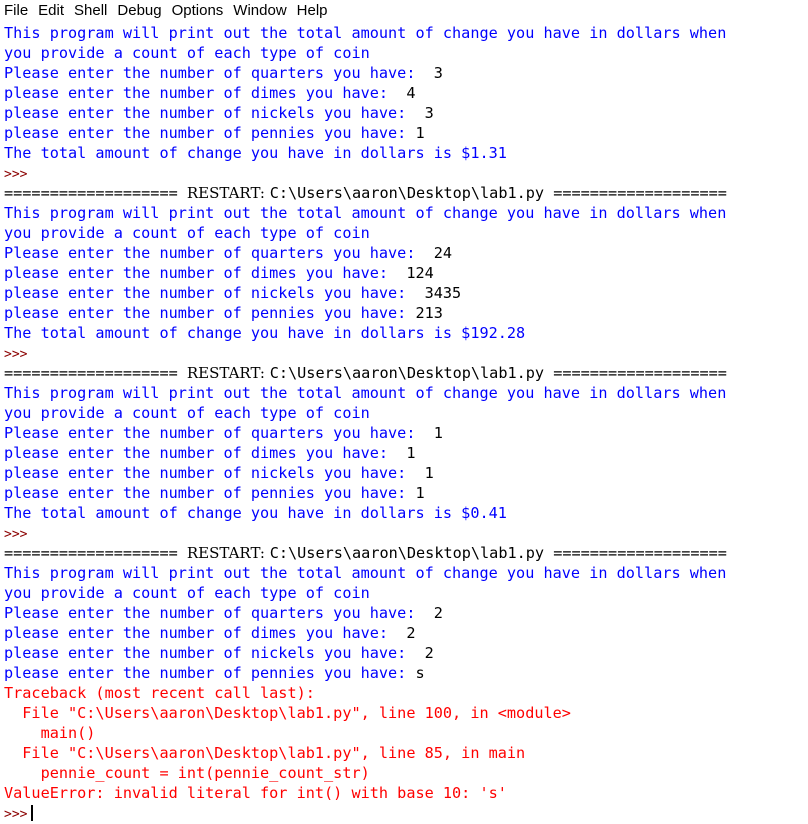  Describe the element at coordinates (139, 10) in the screenshot. I see `menu-debug: Debug` at that location.